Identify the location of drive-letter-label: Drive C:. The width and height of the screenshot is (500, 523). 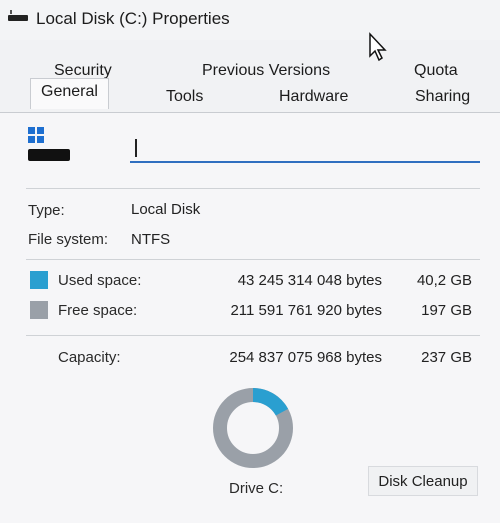
(256, 488).